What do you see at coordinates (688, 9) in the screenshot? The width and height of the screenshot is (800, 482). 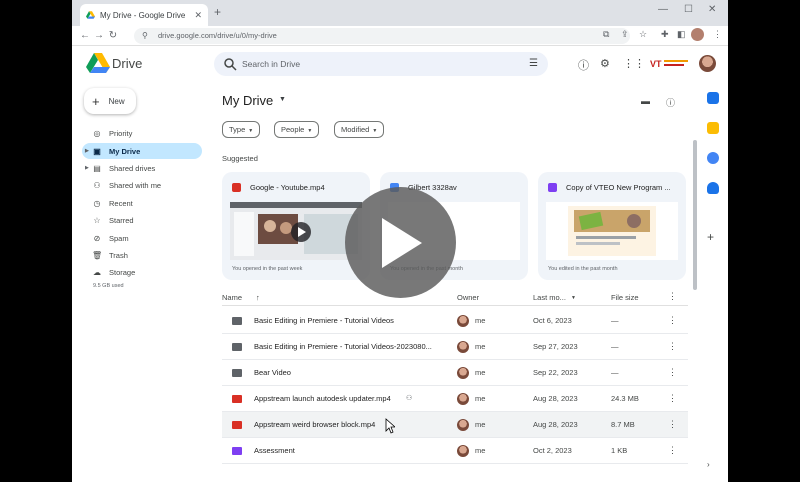 I see `maximize-icon: ☐` at bounding box center [688, 9].